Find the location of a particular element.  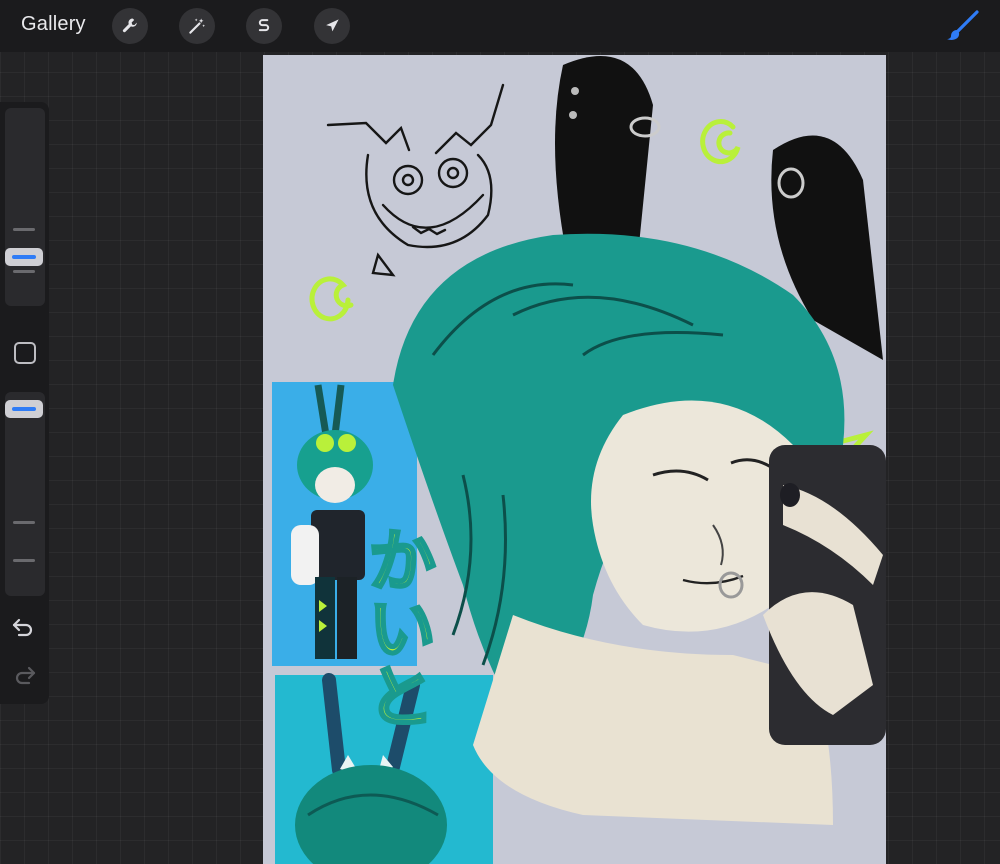

redo-arrow-icon is located at coordinates (25, 675).